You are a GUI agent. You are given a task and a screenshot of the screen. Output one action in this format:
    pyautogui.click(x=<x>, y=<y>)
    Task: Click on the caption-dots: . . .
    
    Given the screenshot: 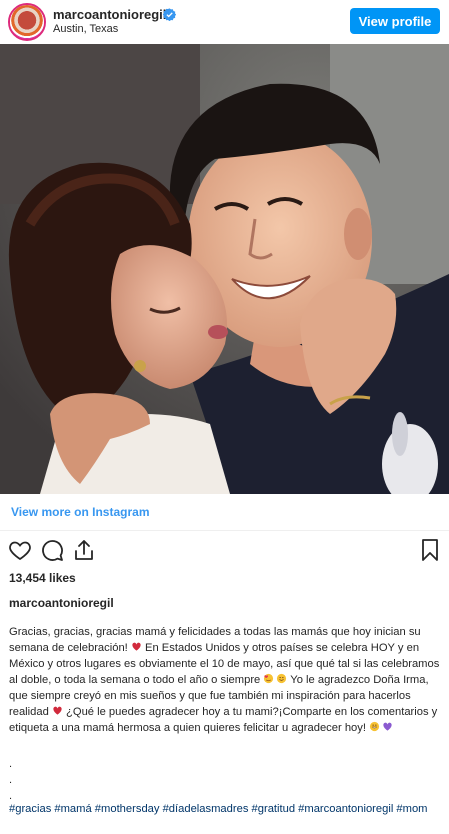 What is the action you would take?
    pyautogui.click(x=10, y=780)
    